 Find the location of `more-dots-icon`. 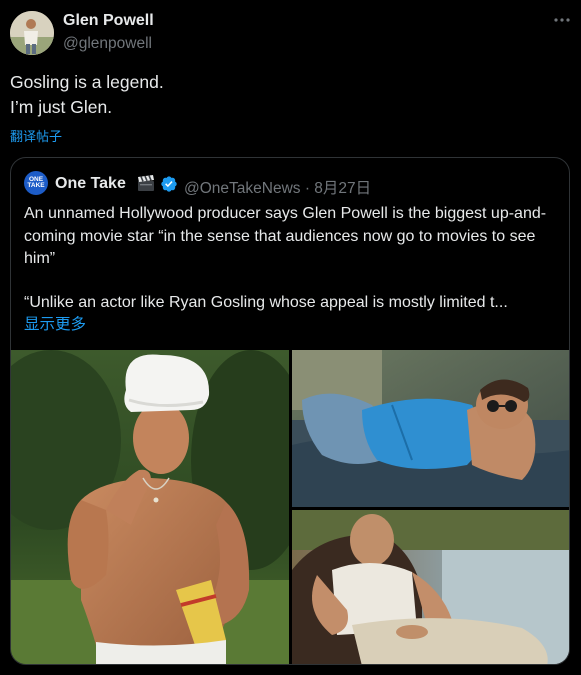

more-dots-icon is located at coordinates (562, 20).